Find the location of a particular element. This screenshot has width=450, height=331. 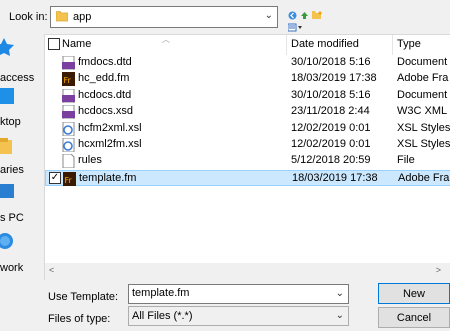

file-name: hc_edd.fm is located at coordinates (104, 78).